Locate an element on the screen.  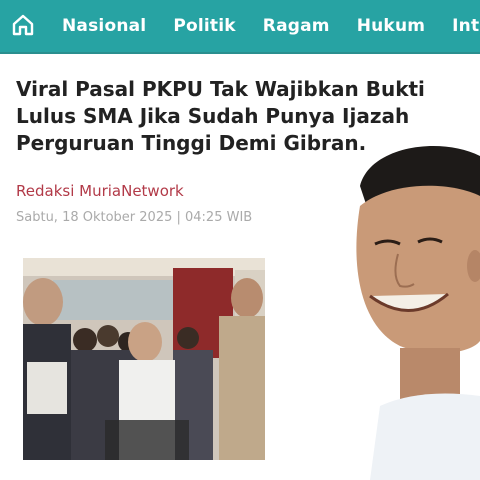
nav-menu: Nasional Politik Ragam Hukum Inter is located at coordinates (271, 26).